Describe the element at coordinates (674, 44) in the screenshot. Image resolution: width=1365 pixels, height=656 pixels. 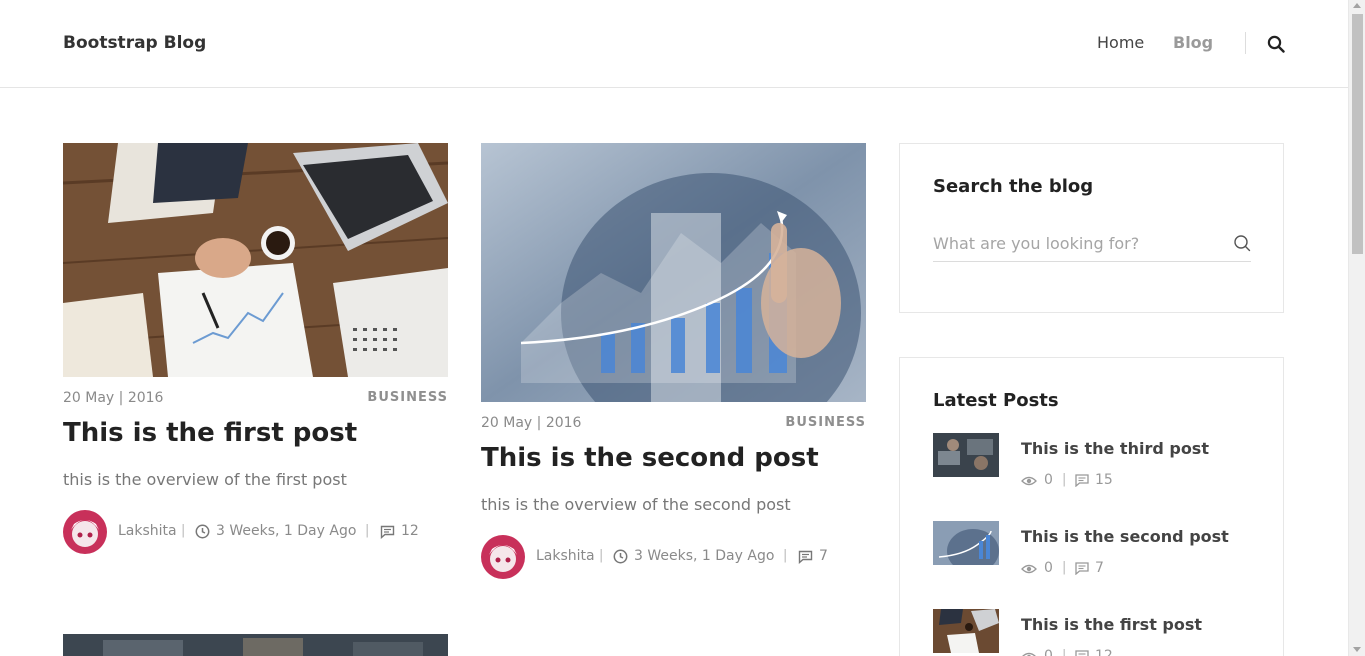
I see `navbar: Bootstrap Blog Home Blog` at that location.